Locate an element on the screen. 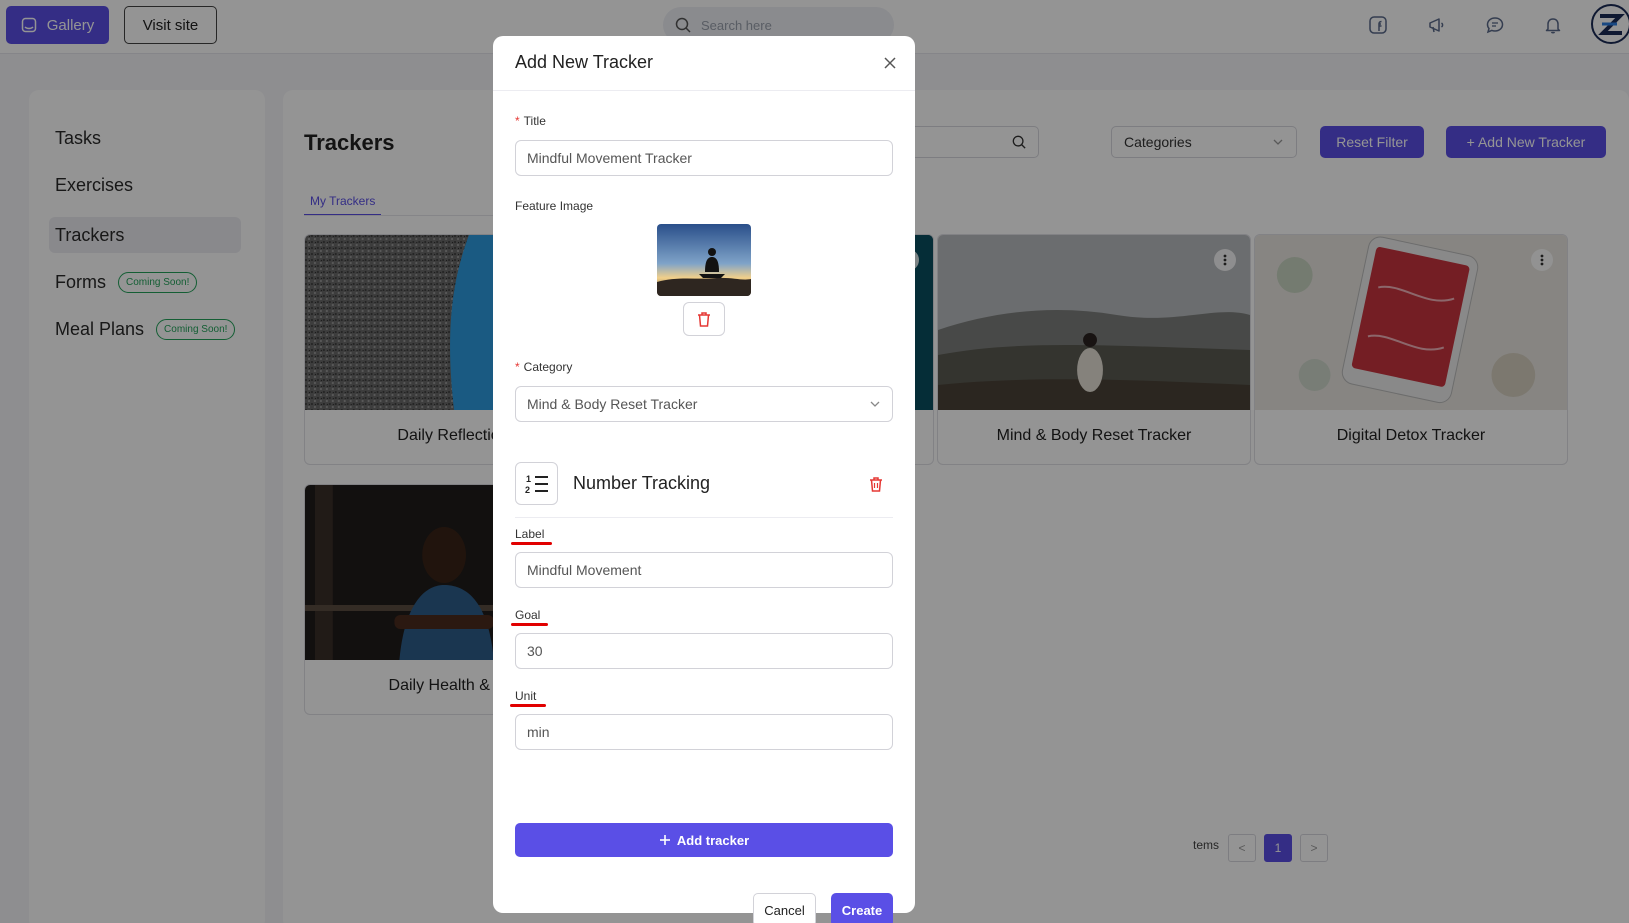 The image size is (1629, 923). add-tracker-button: Add tracker is located at coordinates (704, 840).